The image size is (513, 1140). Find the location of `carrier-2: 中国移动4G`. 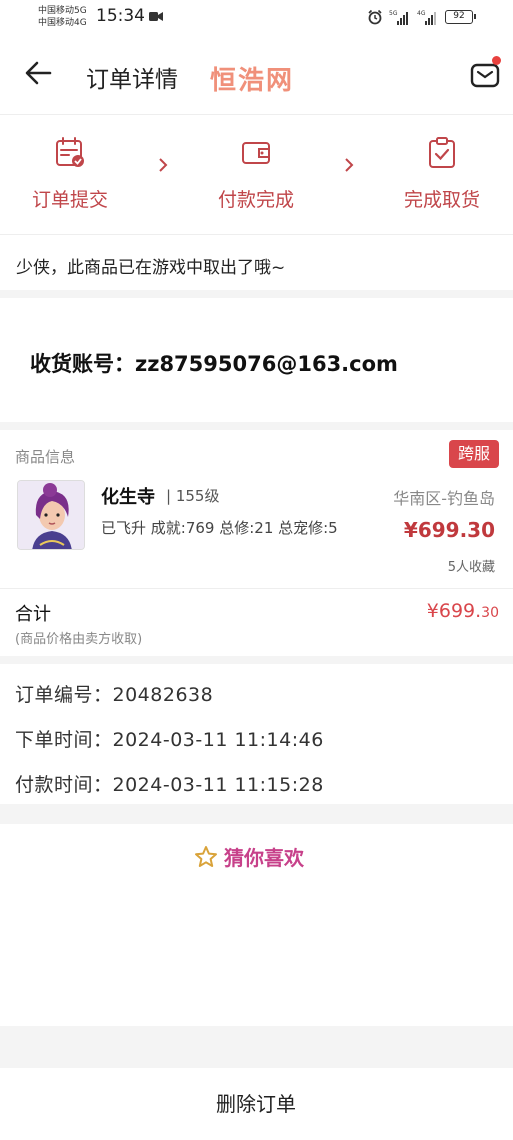

carrier-2: 中国移动4G is located at coordinates (62, 23).